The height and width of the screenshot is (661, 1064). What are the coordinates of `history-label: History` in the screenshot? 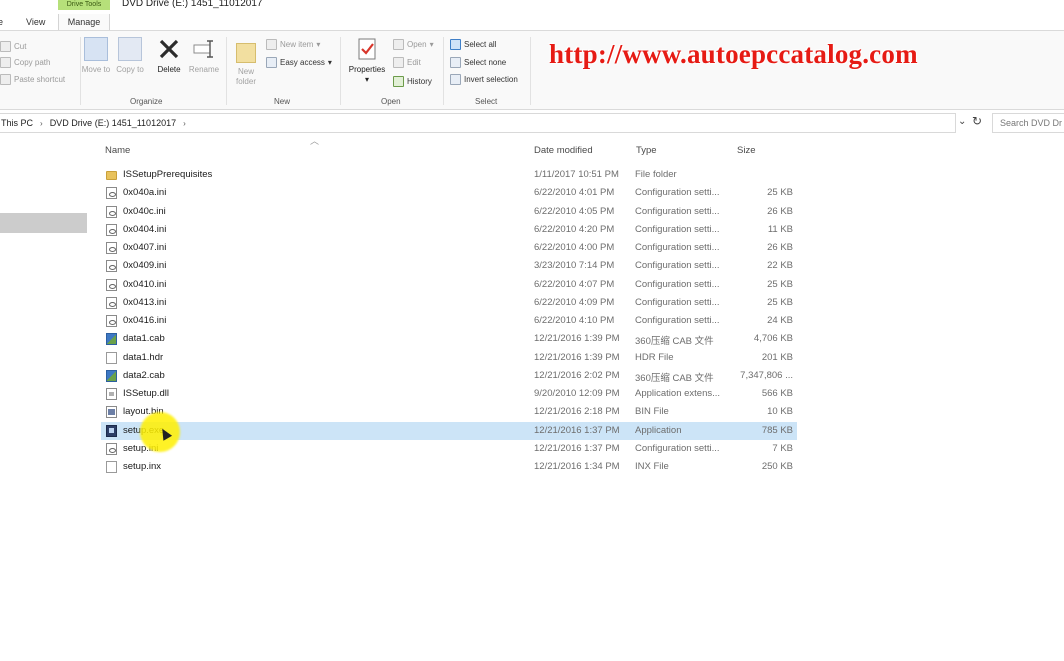 It's located at (419, 81).